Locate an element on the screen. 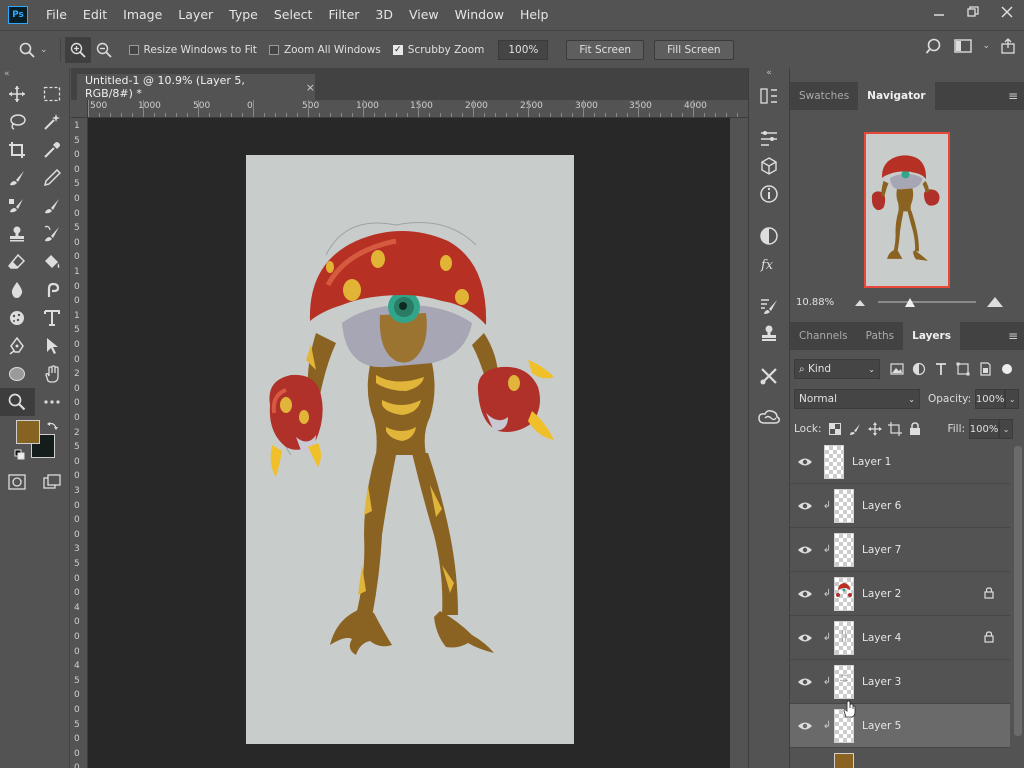 This screenshot has height=768, width=1024. minimize-button is located at coordinates (939, 12).